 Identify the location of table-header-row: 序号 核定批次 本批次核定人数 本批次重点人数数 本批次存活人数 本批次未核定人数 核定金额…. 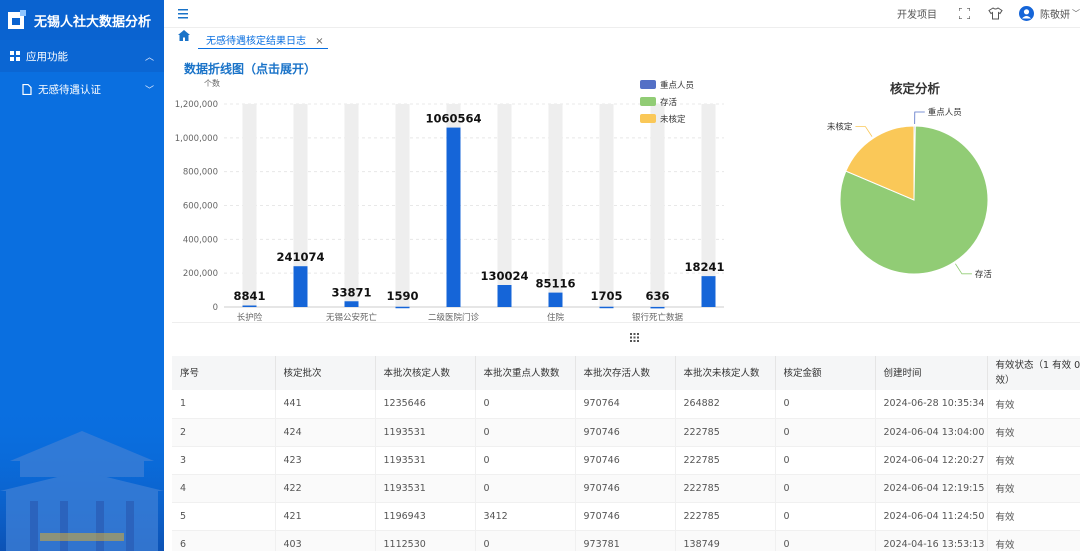
(626, 373).